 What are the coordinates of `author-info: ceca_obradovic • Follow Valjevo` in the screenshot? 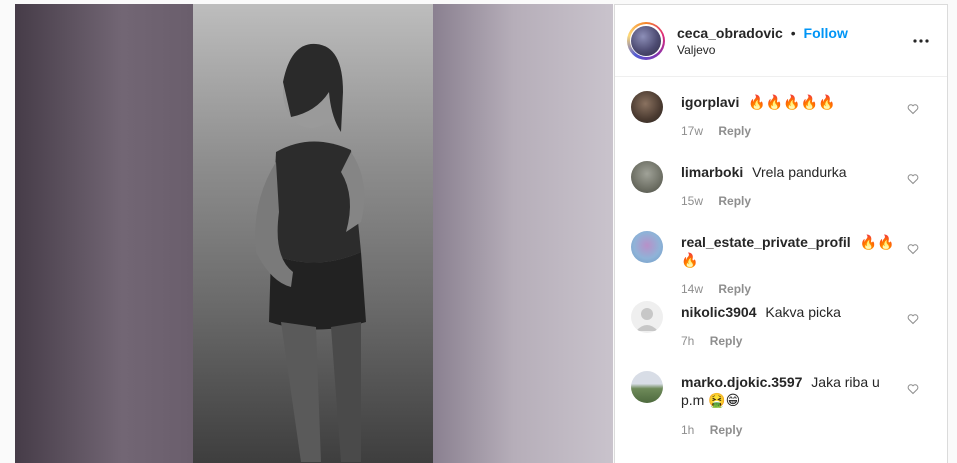 It's located at (794, 41).